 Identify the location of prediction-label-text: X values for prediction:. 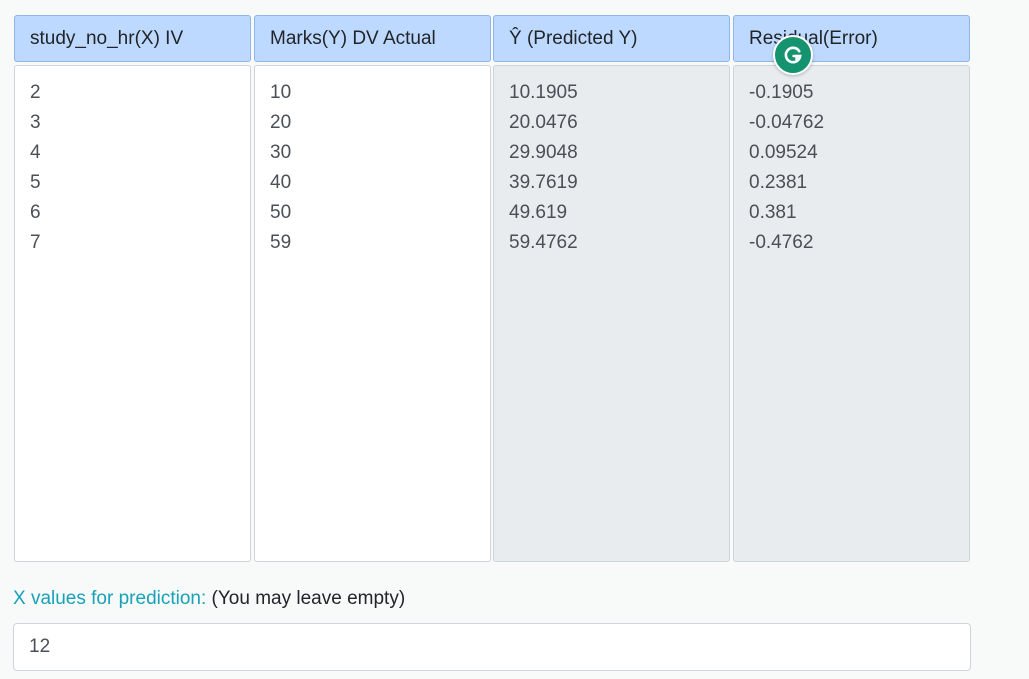
(110, 598).